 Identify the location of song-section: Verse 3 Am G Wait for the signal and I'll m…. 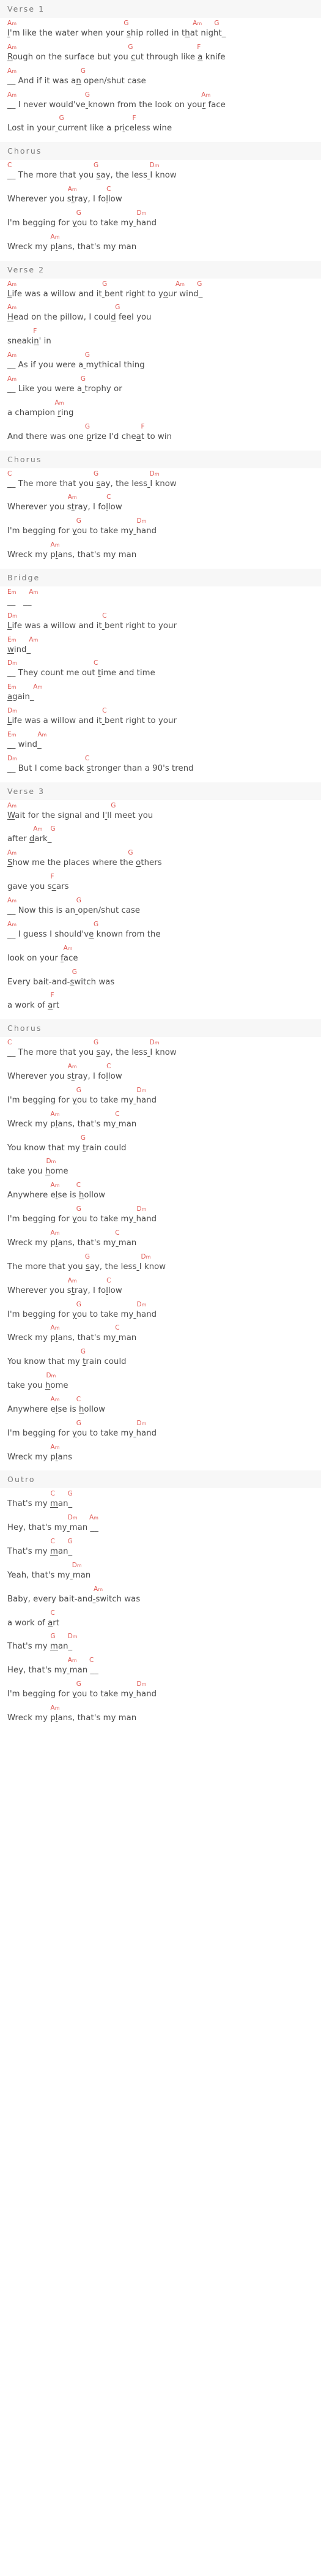
(160, 896).